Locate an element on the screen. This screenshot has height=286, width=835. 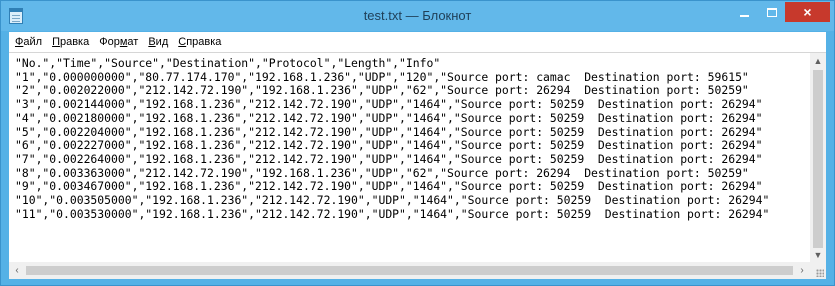
close-icon: × is located at coordinates (807, 12).